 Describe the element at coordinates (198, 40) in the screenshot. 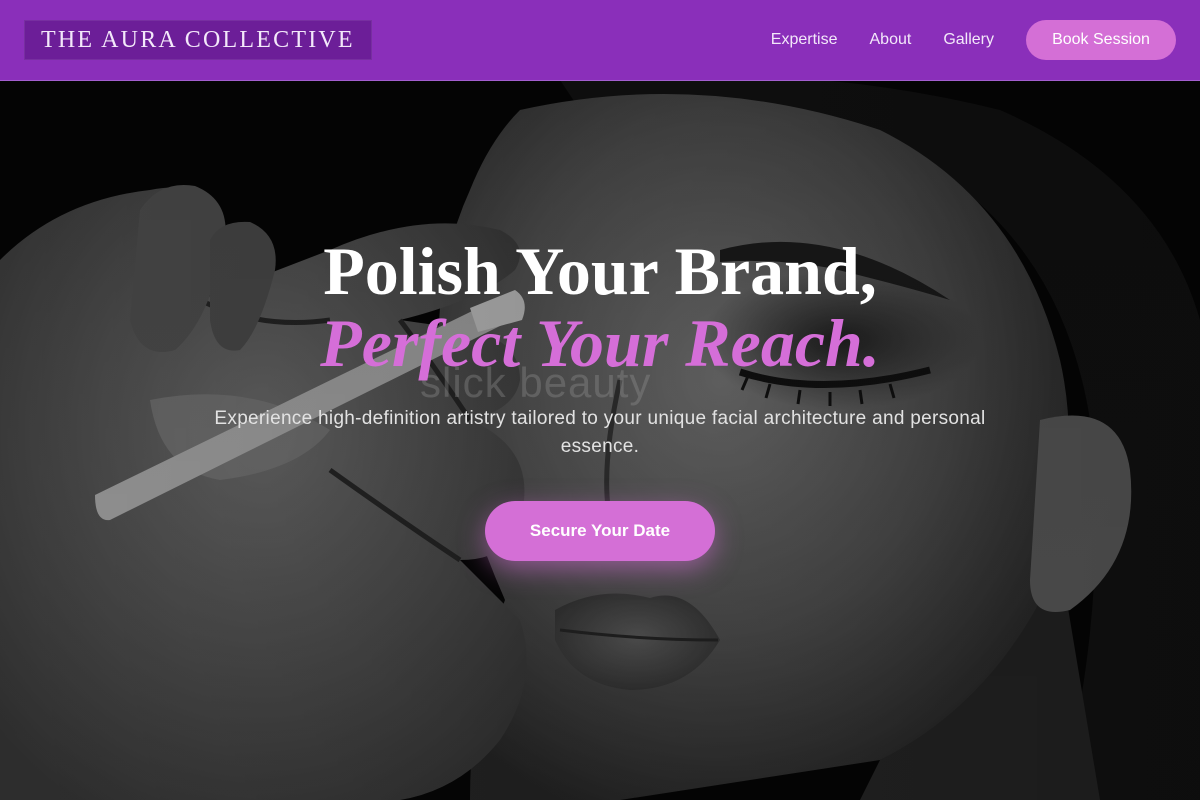

I see `brand-logo: THE AURA COLLECTIVE` at that location.